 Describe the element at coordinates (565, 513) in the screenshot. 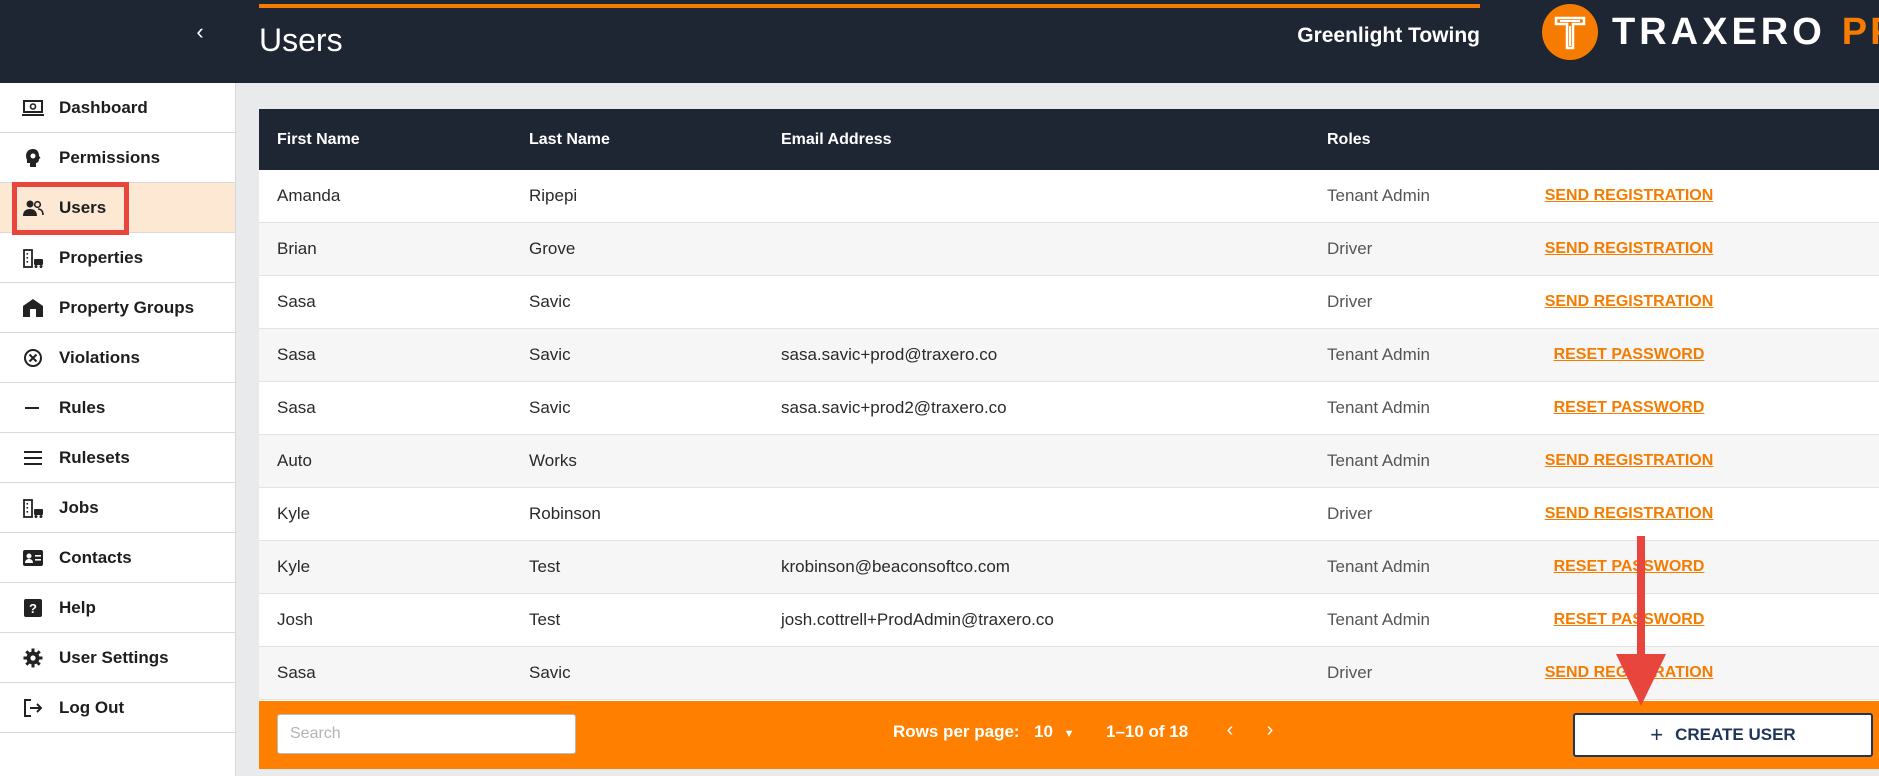

I see `cell-last-name: Robinson` at that location.